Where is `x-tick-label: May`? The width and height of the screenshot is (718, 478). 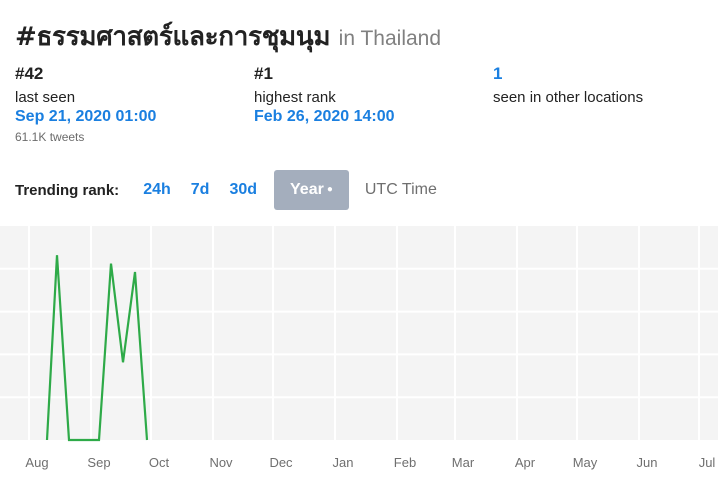
x-tick-label: May is located at coordinates (585, 462).